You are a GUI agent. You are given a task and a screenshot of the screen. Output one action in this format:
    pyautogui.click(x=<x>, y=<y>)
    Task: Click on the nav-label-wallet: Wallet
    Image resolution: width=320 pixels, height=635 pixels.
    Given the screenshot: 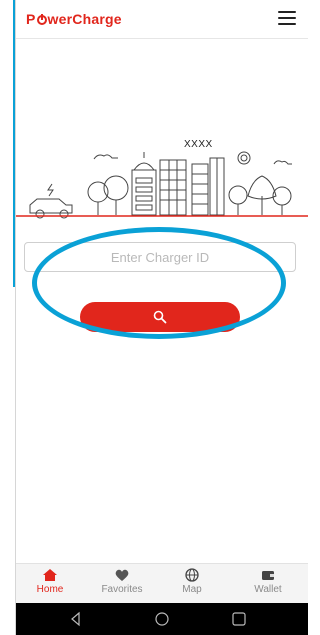 What is the action you would take?
    pyautogui.click(x=268, y=589)
    